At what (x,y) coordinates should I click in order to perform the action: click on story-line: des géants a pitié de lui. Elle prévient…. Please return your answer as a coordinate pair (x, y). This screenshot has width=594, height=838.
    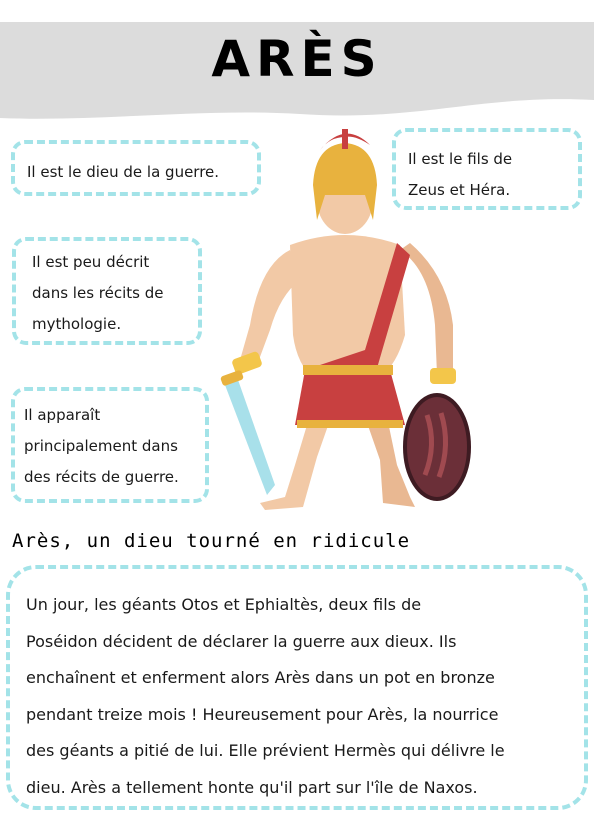
    Looking at the image, I should click on (265, 750).